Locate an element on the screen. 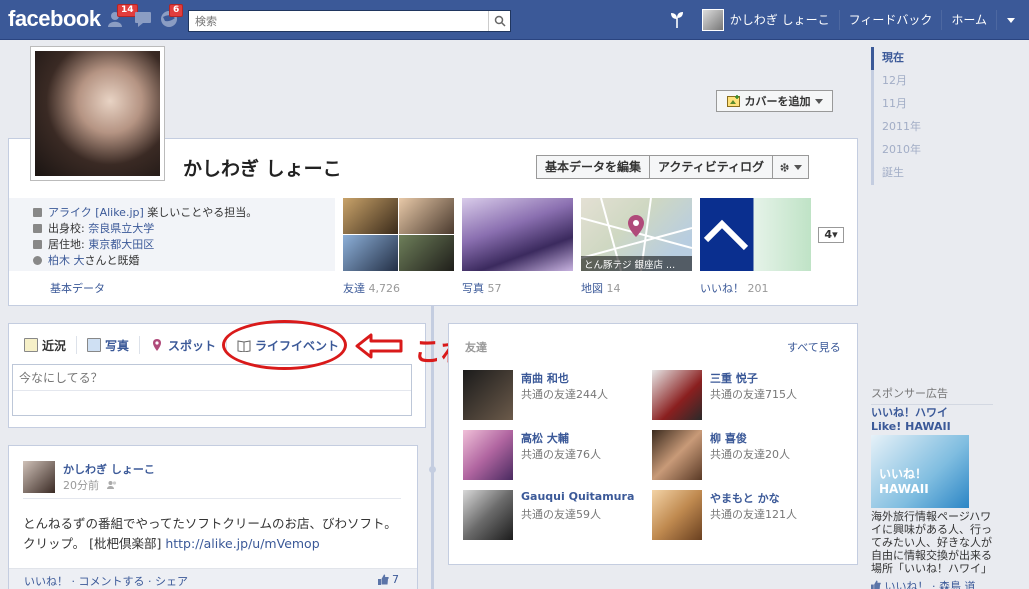  status-icon is located at coordinates (31, 345).